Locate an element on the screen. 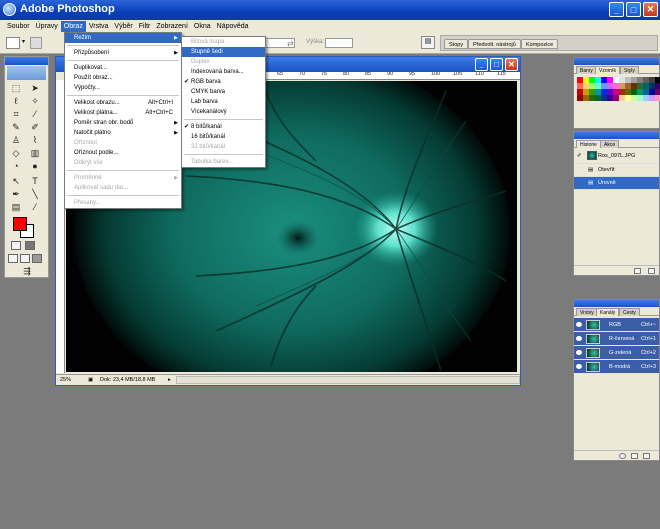 This screenshot has width=660, height=529. channel-label: RGB is located at coordinates (615, 325).